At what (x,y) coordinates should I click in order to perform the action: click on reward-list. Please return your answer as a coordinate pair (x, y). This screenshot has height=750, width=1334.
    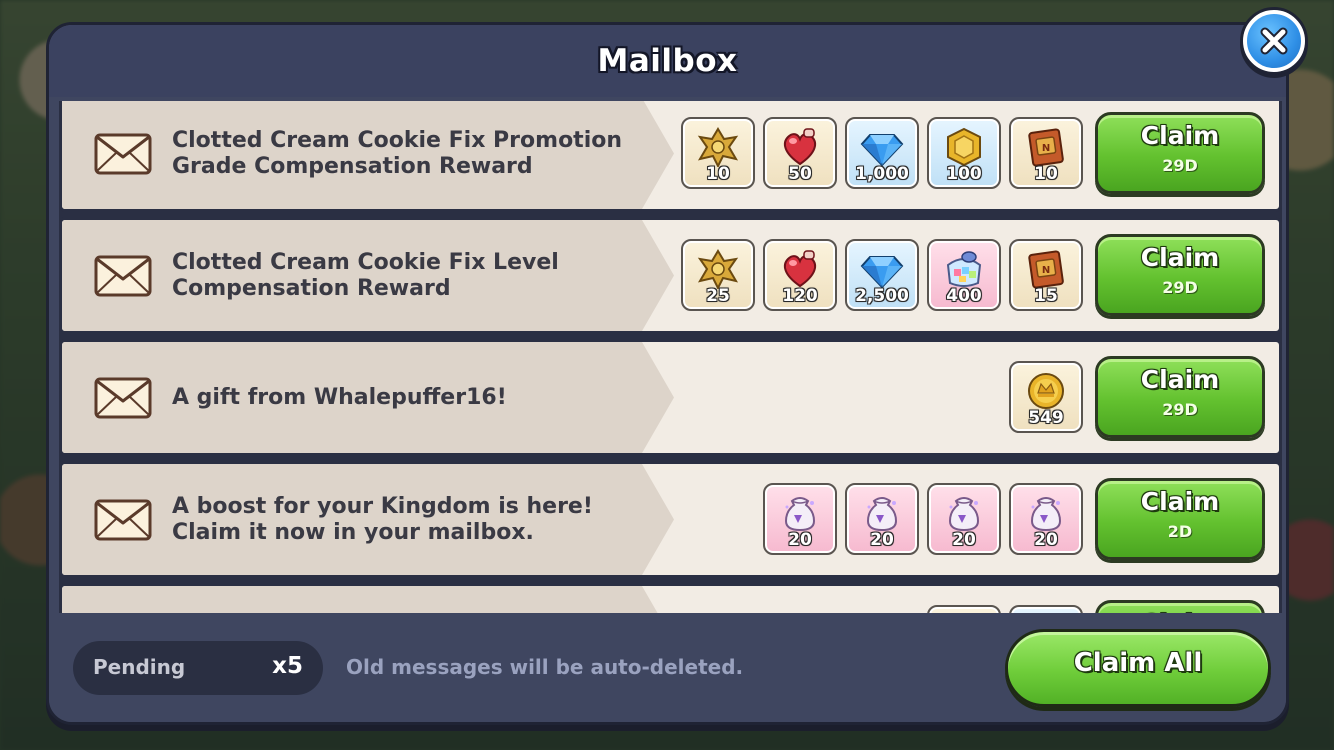
    Looking at the image, I should click on (1005, 608).